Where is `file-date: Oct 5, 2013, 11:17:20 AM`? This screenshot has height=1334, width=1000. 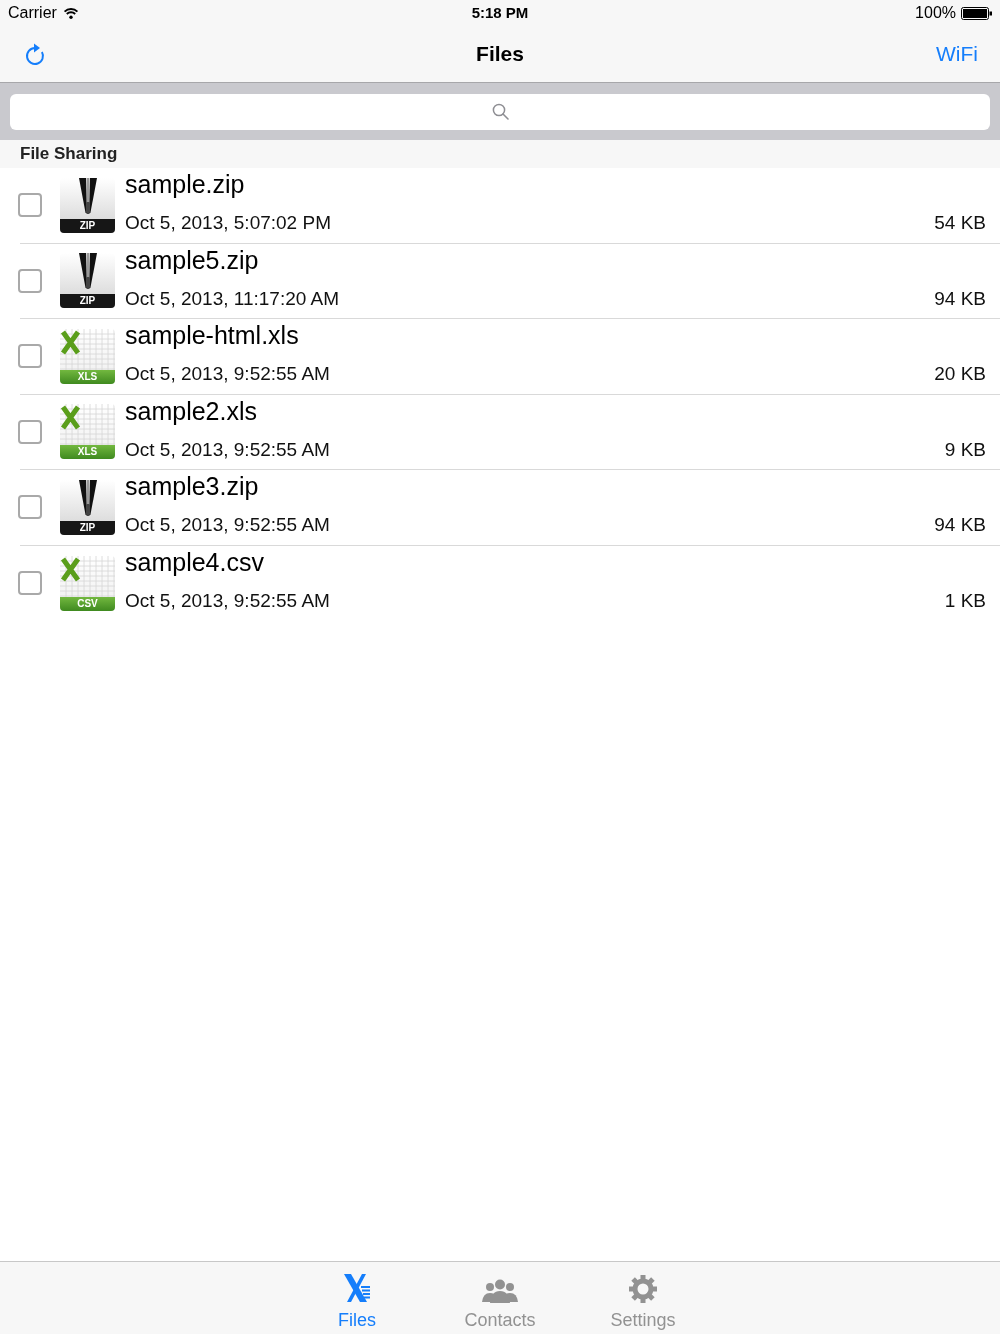
file-date: Oct 5, 2013, 11:17:20 AM is located at coordinates (232, 298).